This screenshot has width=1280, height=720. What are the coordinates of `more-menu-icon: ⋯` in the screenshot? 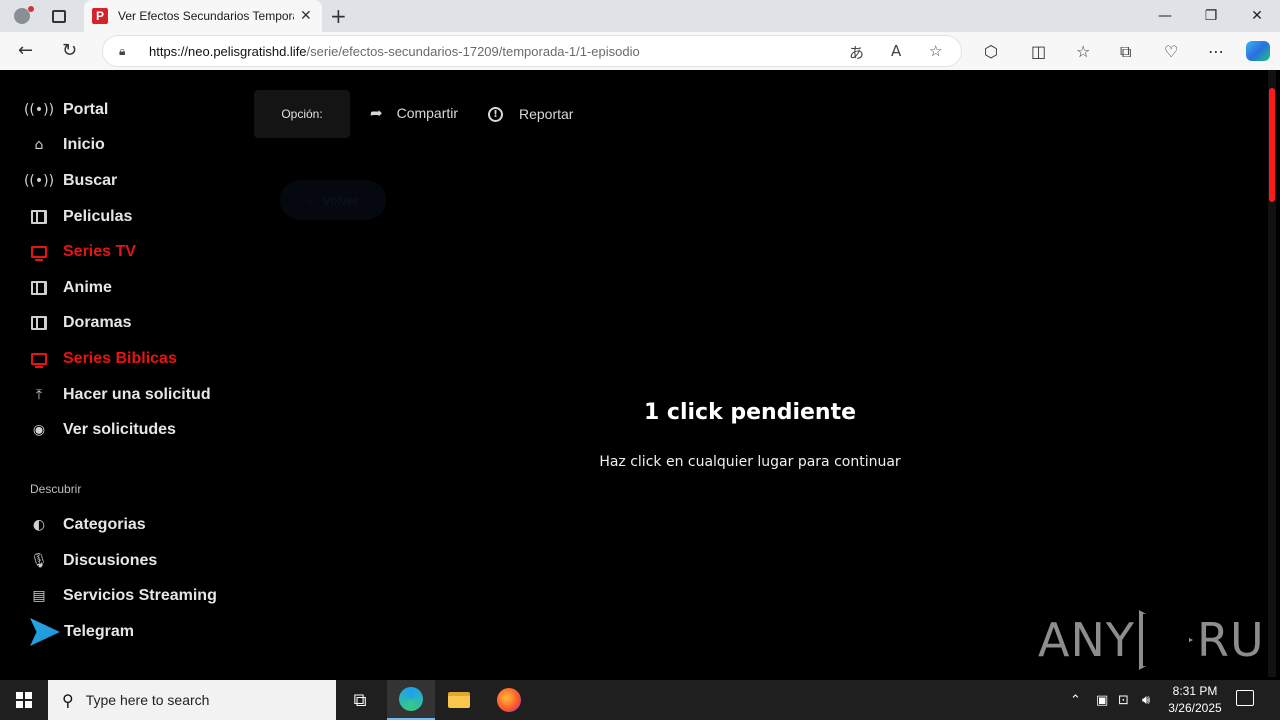 It's located at (1216, 51).